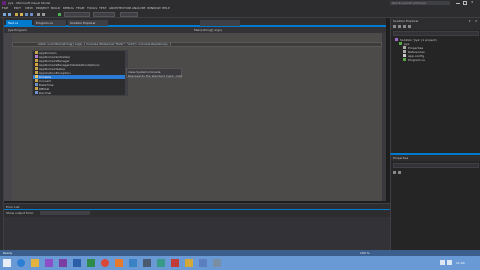 This screenshot has height=270, width=480. Describe the element at coordinates (7, 263) in the screenshot. I see `start-icon` at that location.